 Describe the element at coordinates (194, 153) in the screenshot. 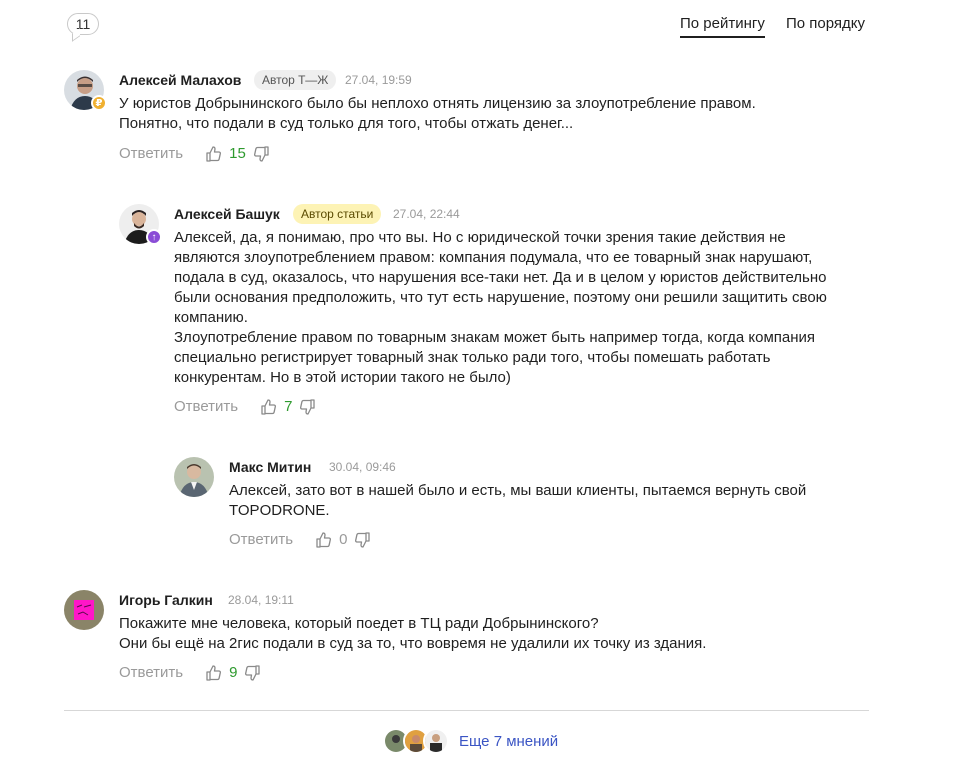

I see `comment-actions: Ответить 15` at that location.